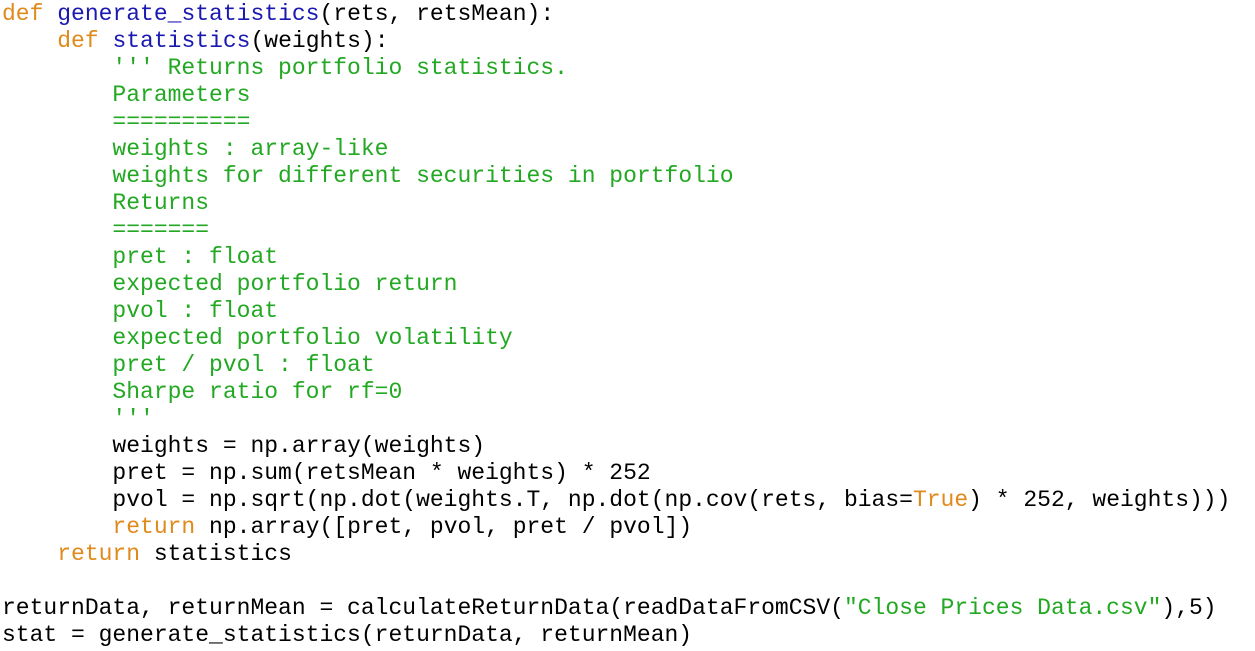 The image size is (1255, 651). Describe the element at coordinates (285, 284) in the screenshot. I see `docstring-text: expected portfolio return` at that location.